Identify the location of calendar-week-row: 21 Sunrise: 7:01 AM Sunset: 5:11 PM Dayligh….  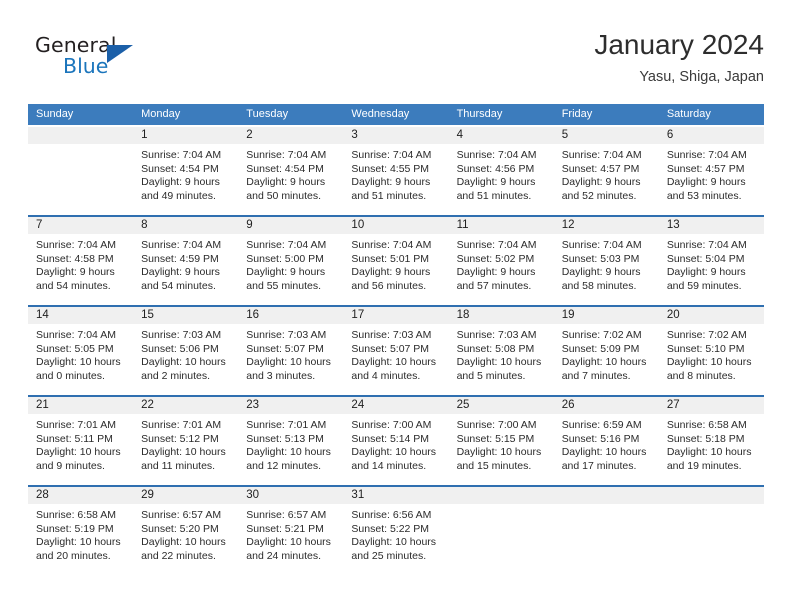
(396, 440).